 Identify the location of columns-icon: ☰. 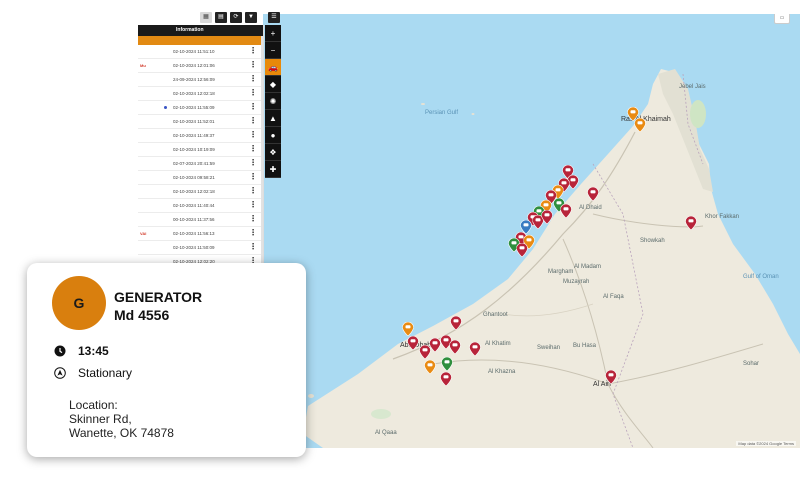
(274, 17).